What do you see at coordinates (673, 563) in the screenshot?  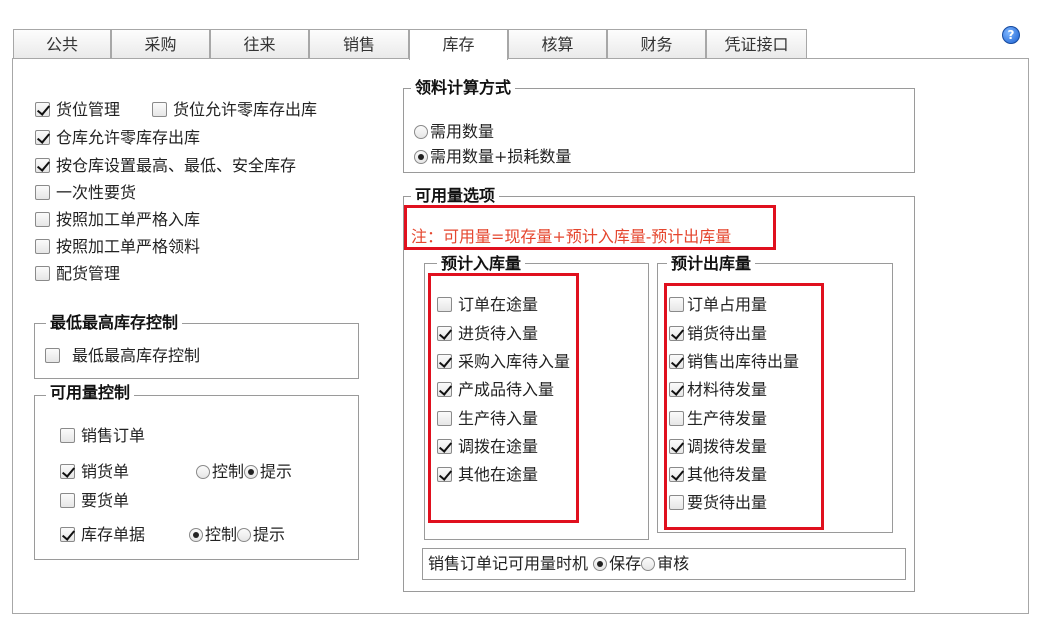 I see `radio-label: 审核` at bounding box center [673, 563].